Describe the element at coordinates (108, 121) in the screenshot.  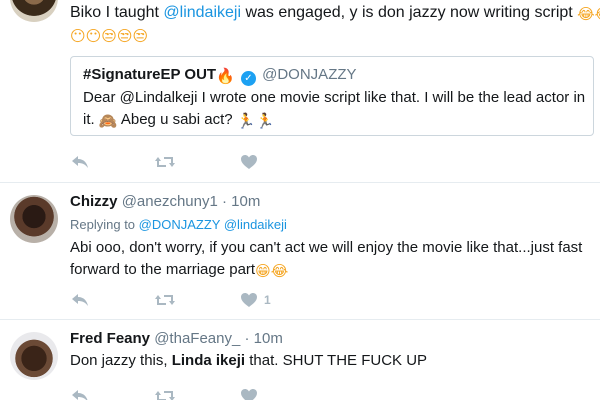
I see `emoji: 🙈` at that location.